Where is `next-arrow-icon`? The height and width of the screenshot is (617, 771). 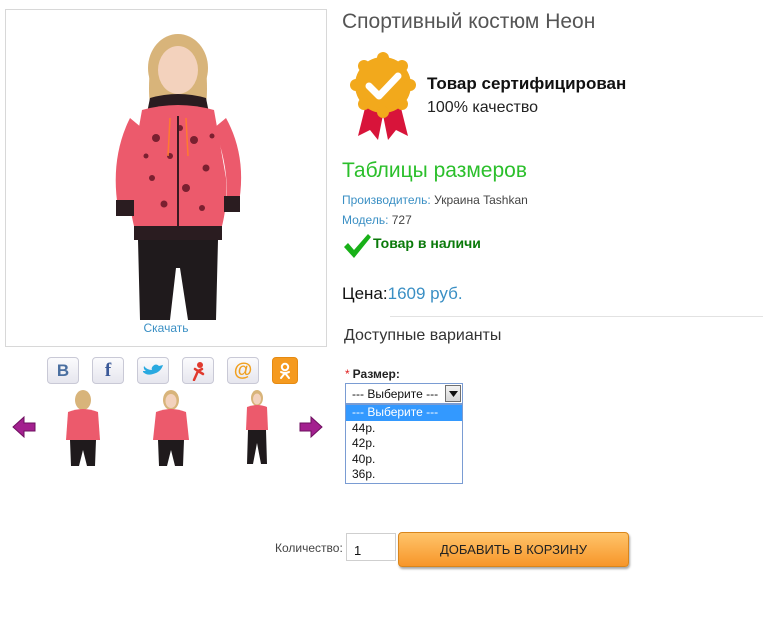
next-arrow-icon is located at coordinates (311, 427).